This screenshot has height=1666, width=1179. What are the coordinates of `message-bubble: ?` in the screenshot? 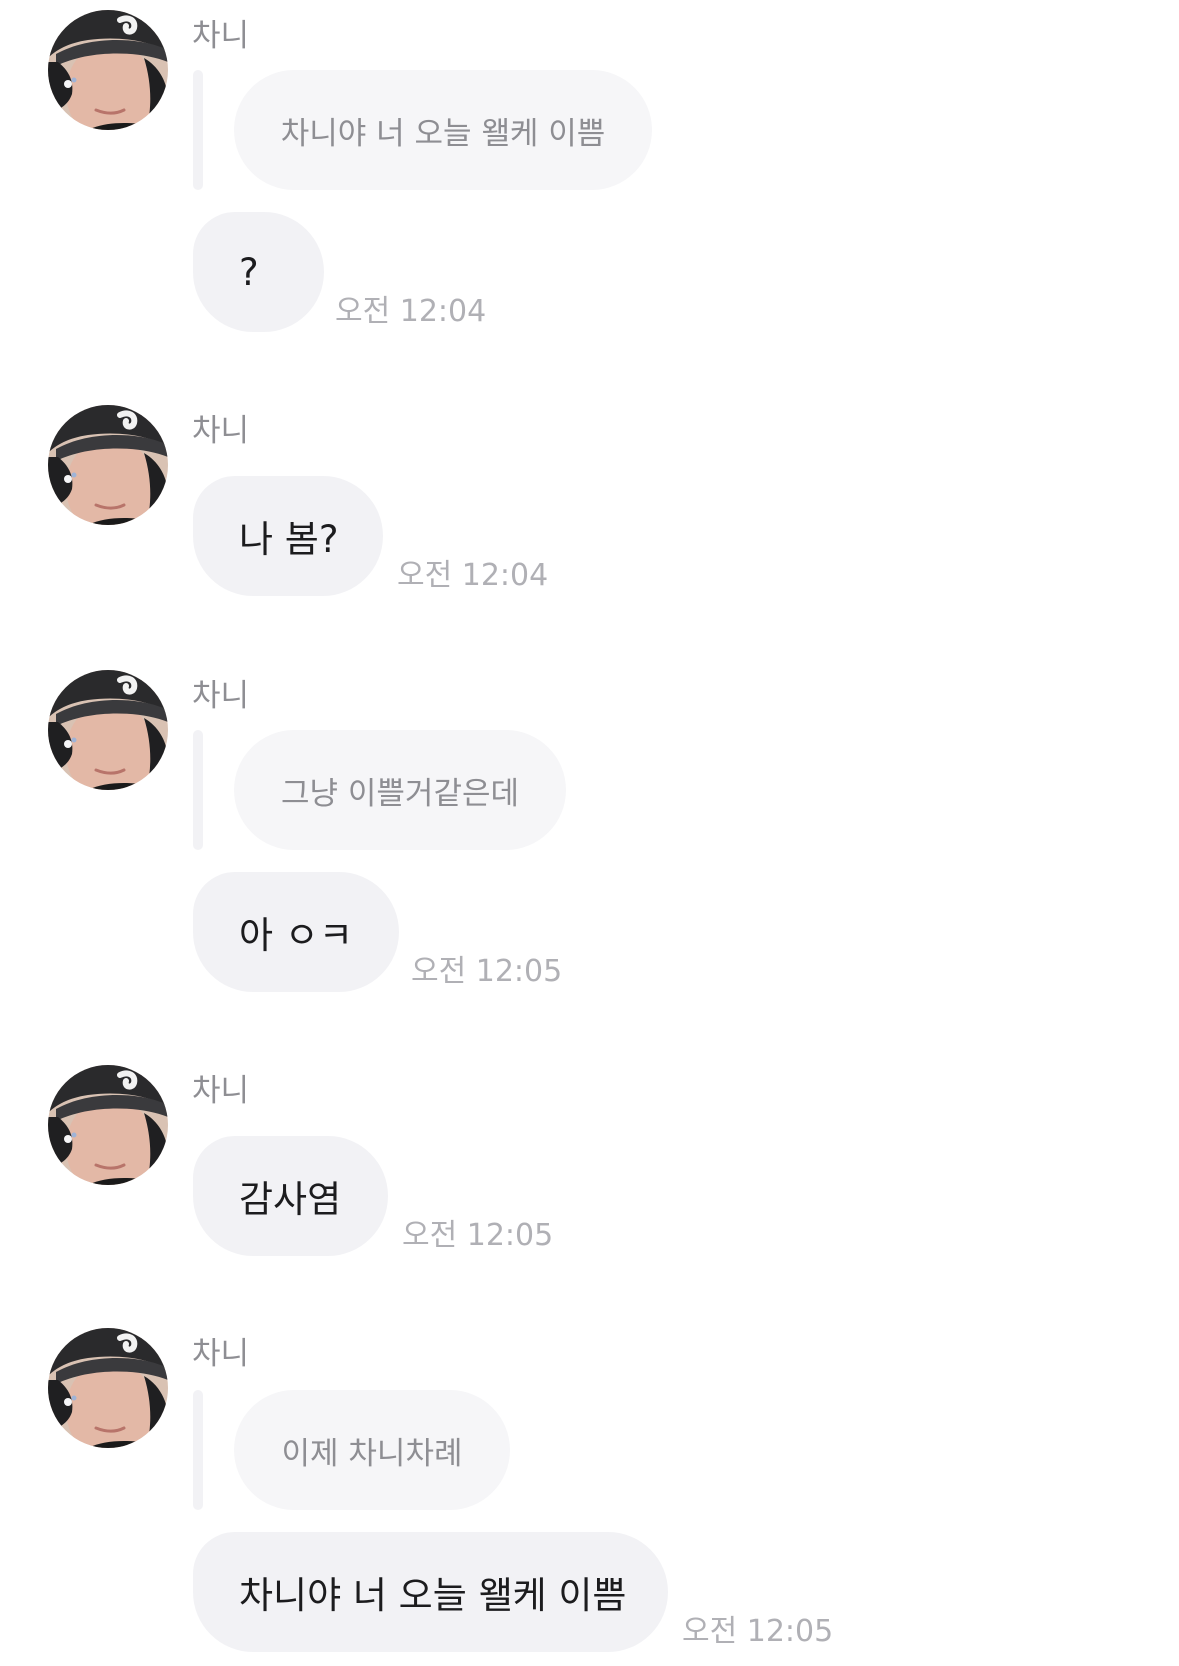 It's located at (258, 272).